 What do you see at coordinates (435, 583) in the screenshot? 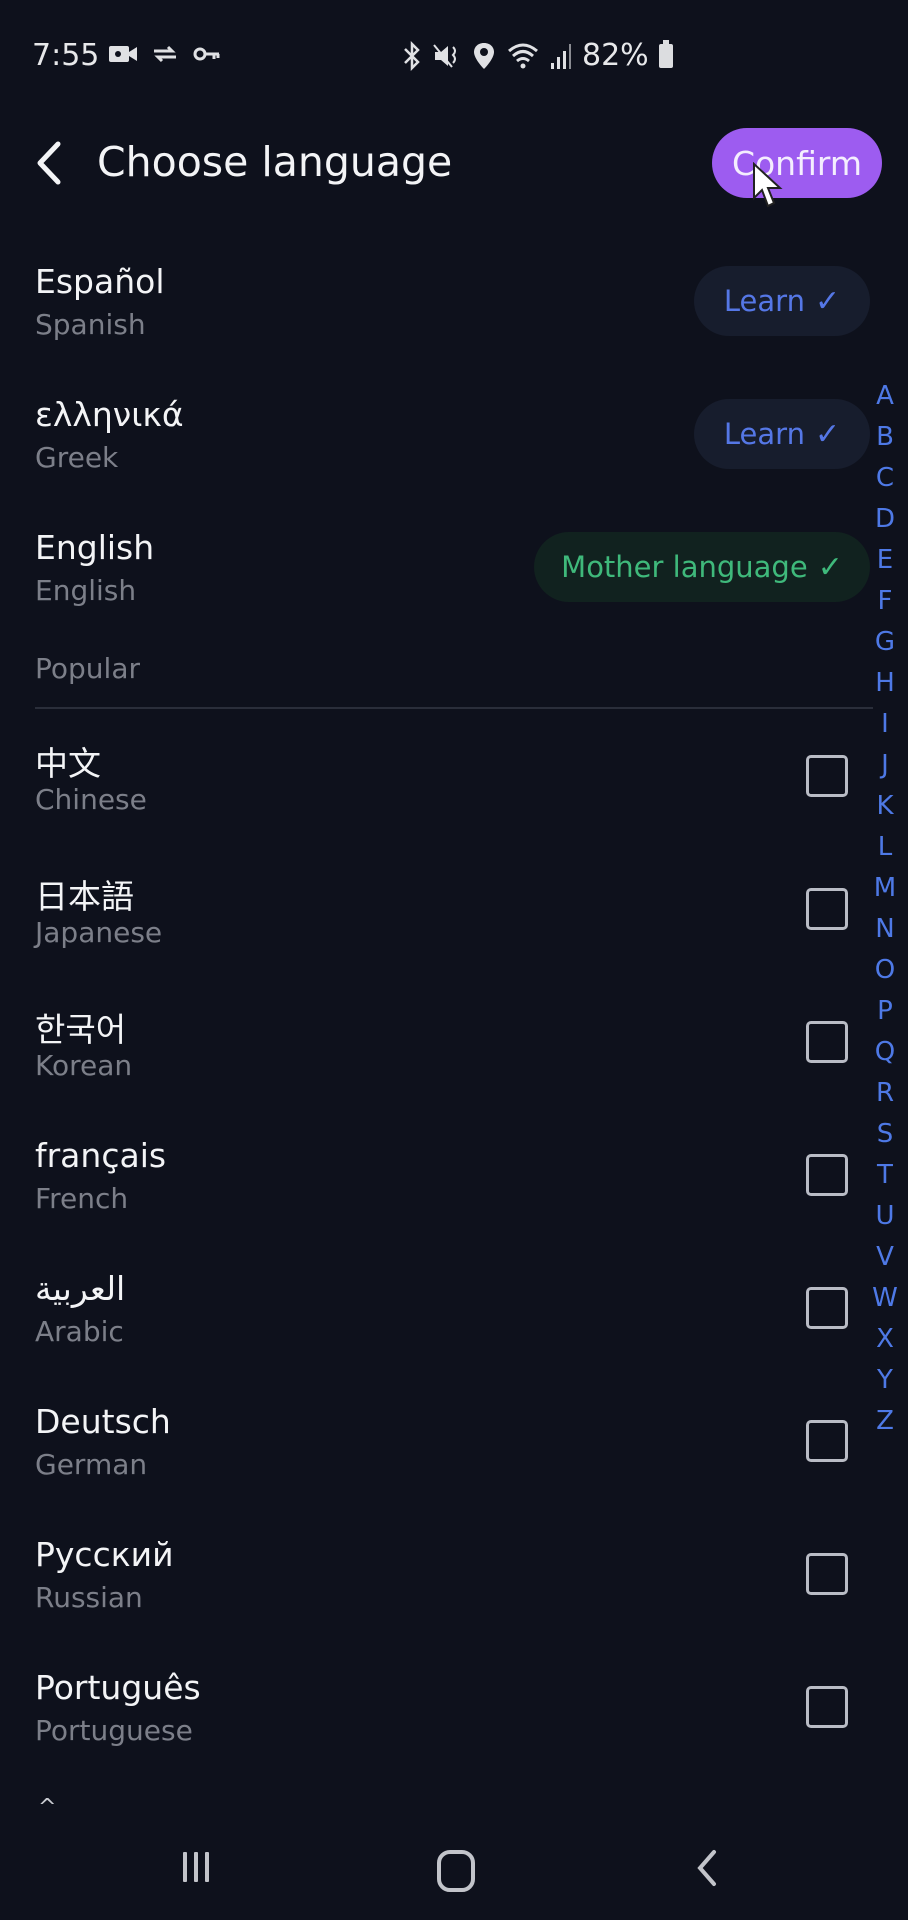
I see `selected-language-row: English English Mother language ✓` at bounding box center [435, 583].